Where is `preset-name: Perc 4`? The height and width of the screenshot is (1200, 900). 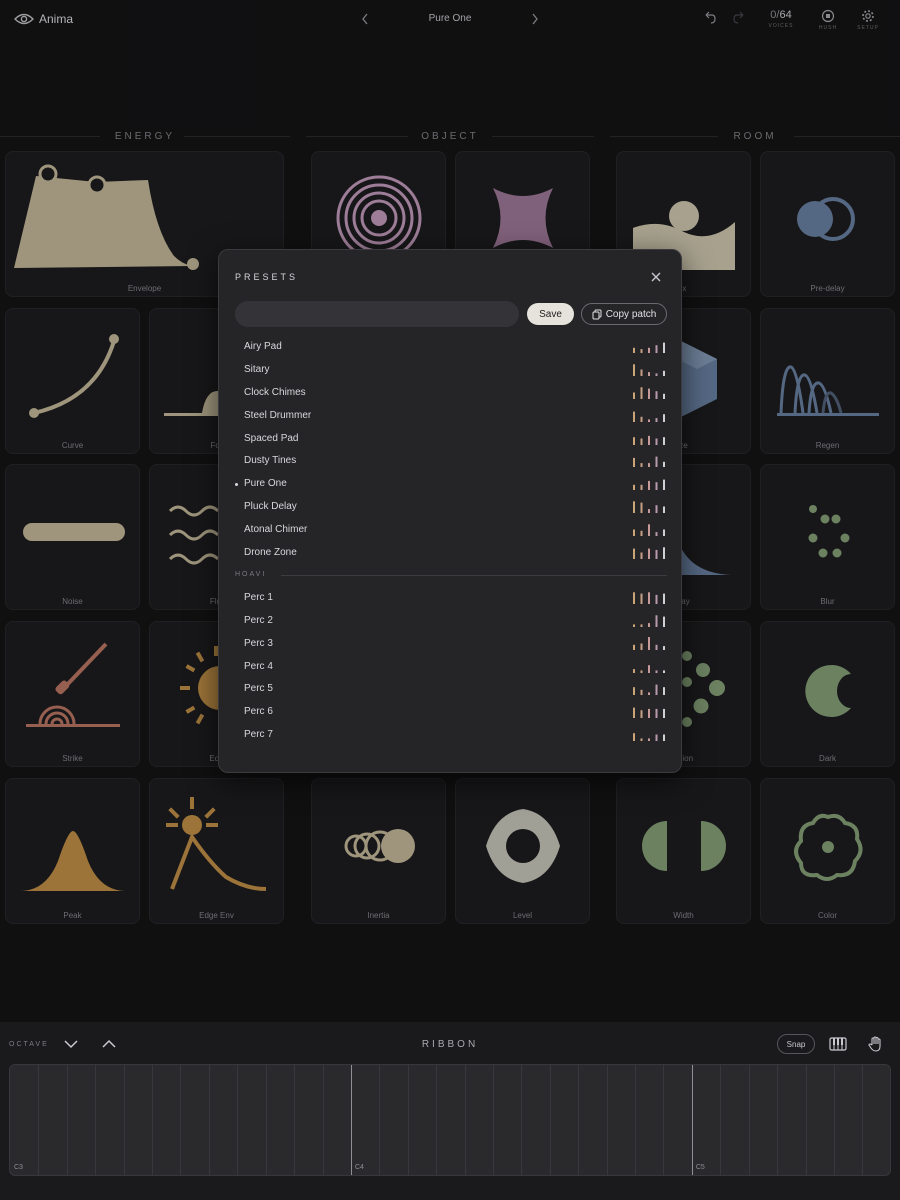
preset-name: Perc 4 is located at coordinates (258, 666).